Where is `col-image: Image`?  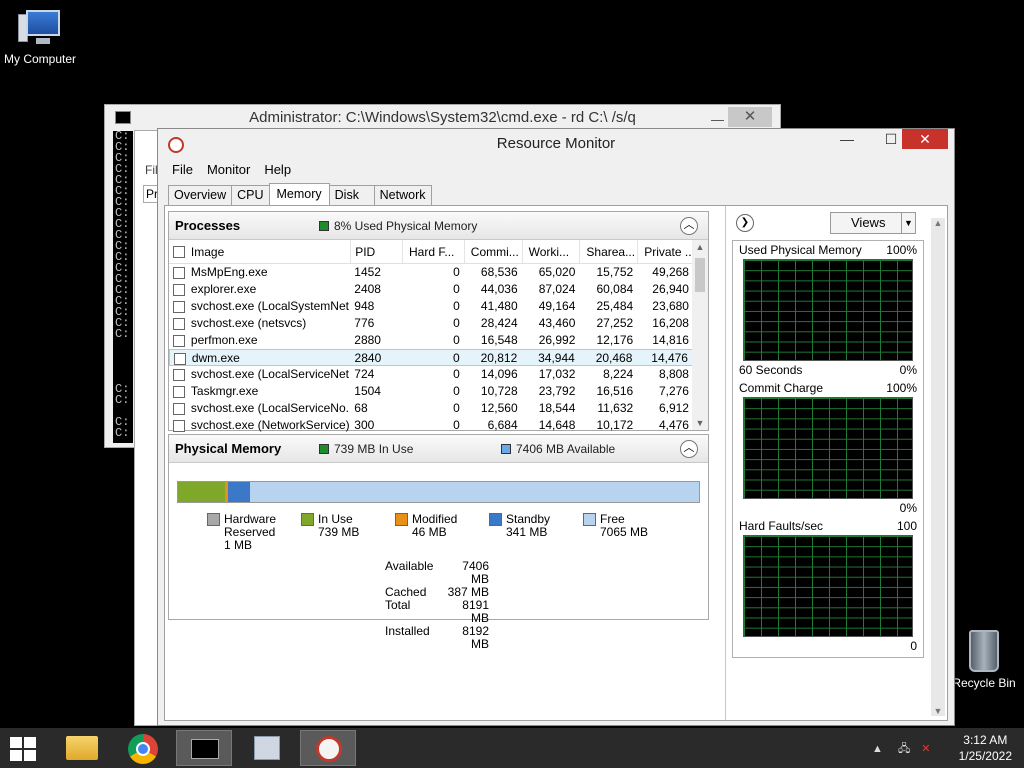 col-image: Image is located at coordinates (270, 251).